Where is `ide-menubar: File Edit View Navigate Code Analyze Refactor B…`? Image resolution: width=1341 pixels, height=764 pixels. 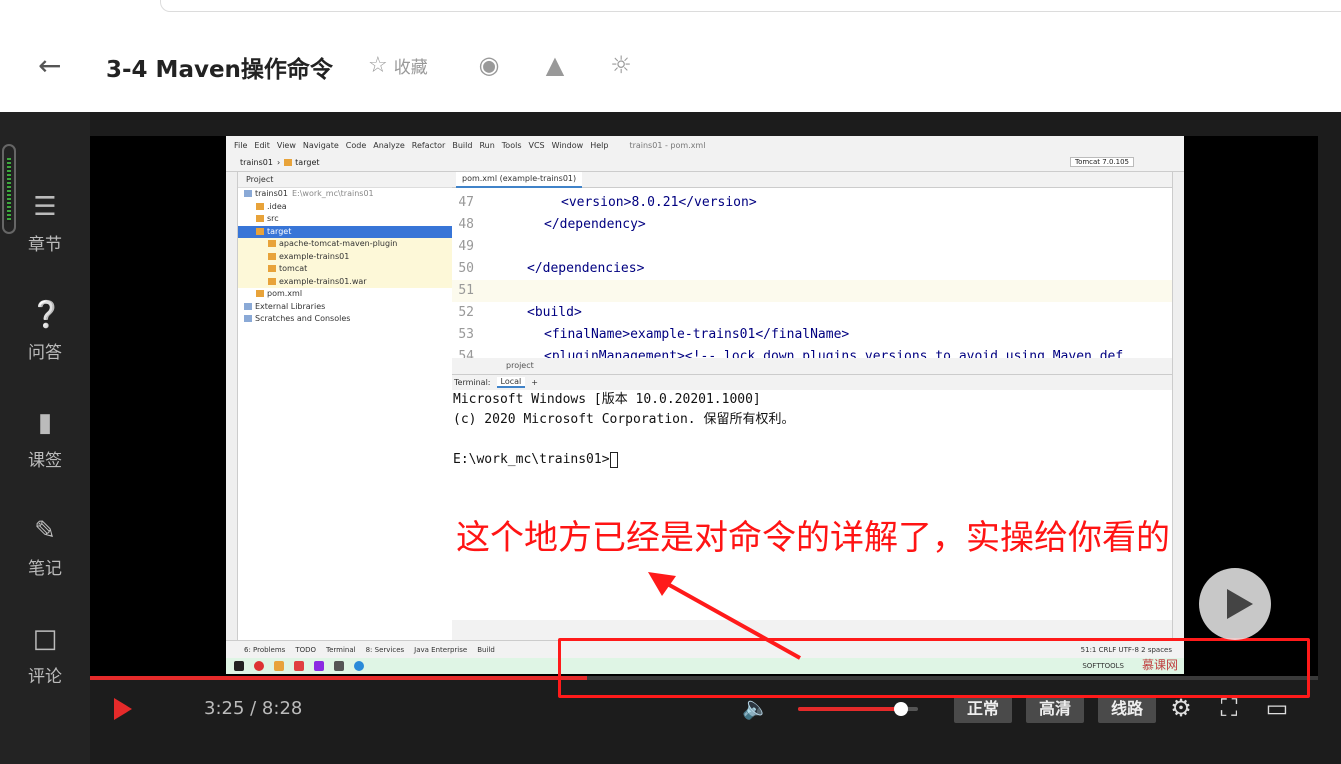 ide-menubar: File Edit View Navigate Code Analyze Refactor B… is located at coordinates (705, 145).